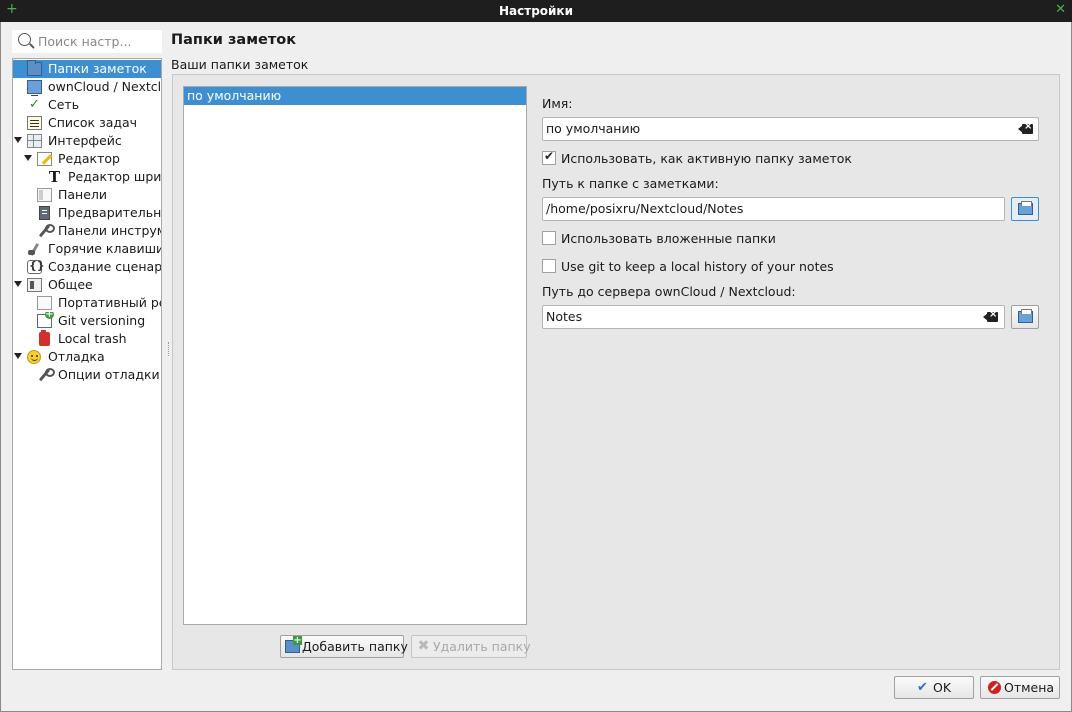 Image resolution: width=1072 pixels, height=712 pixels. Describe the element at coordinates (922, 687) in the screenshot. I see `check-icon: ✔` at that location.